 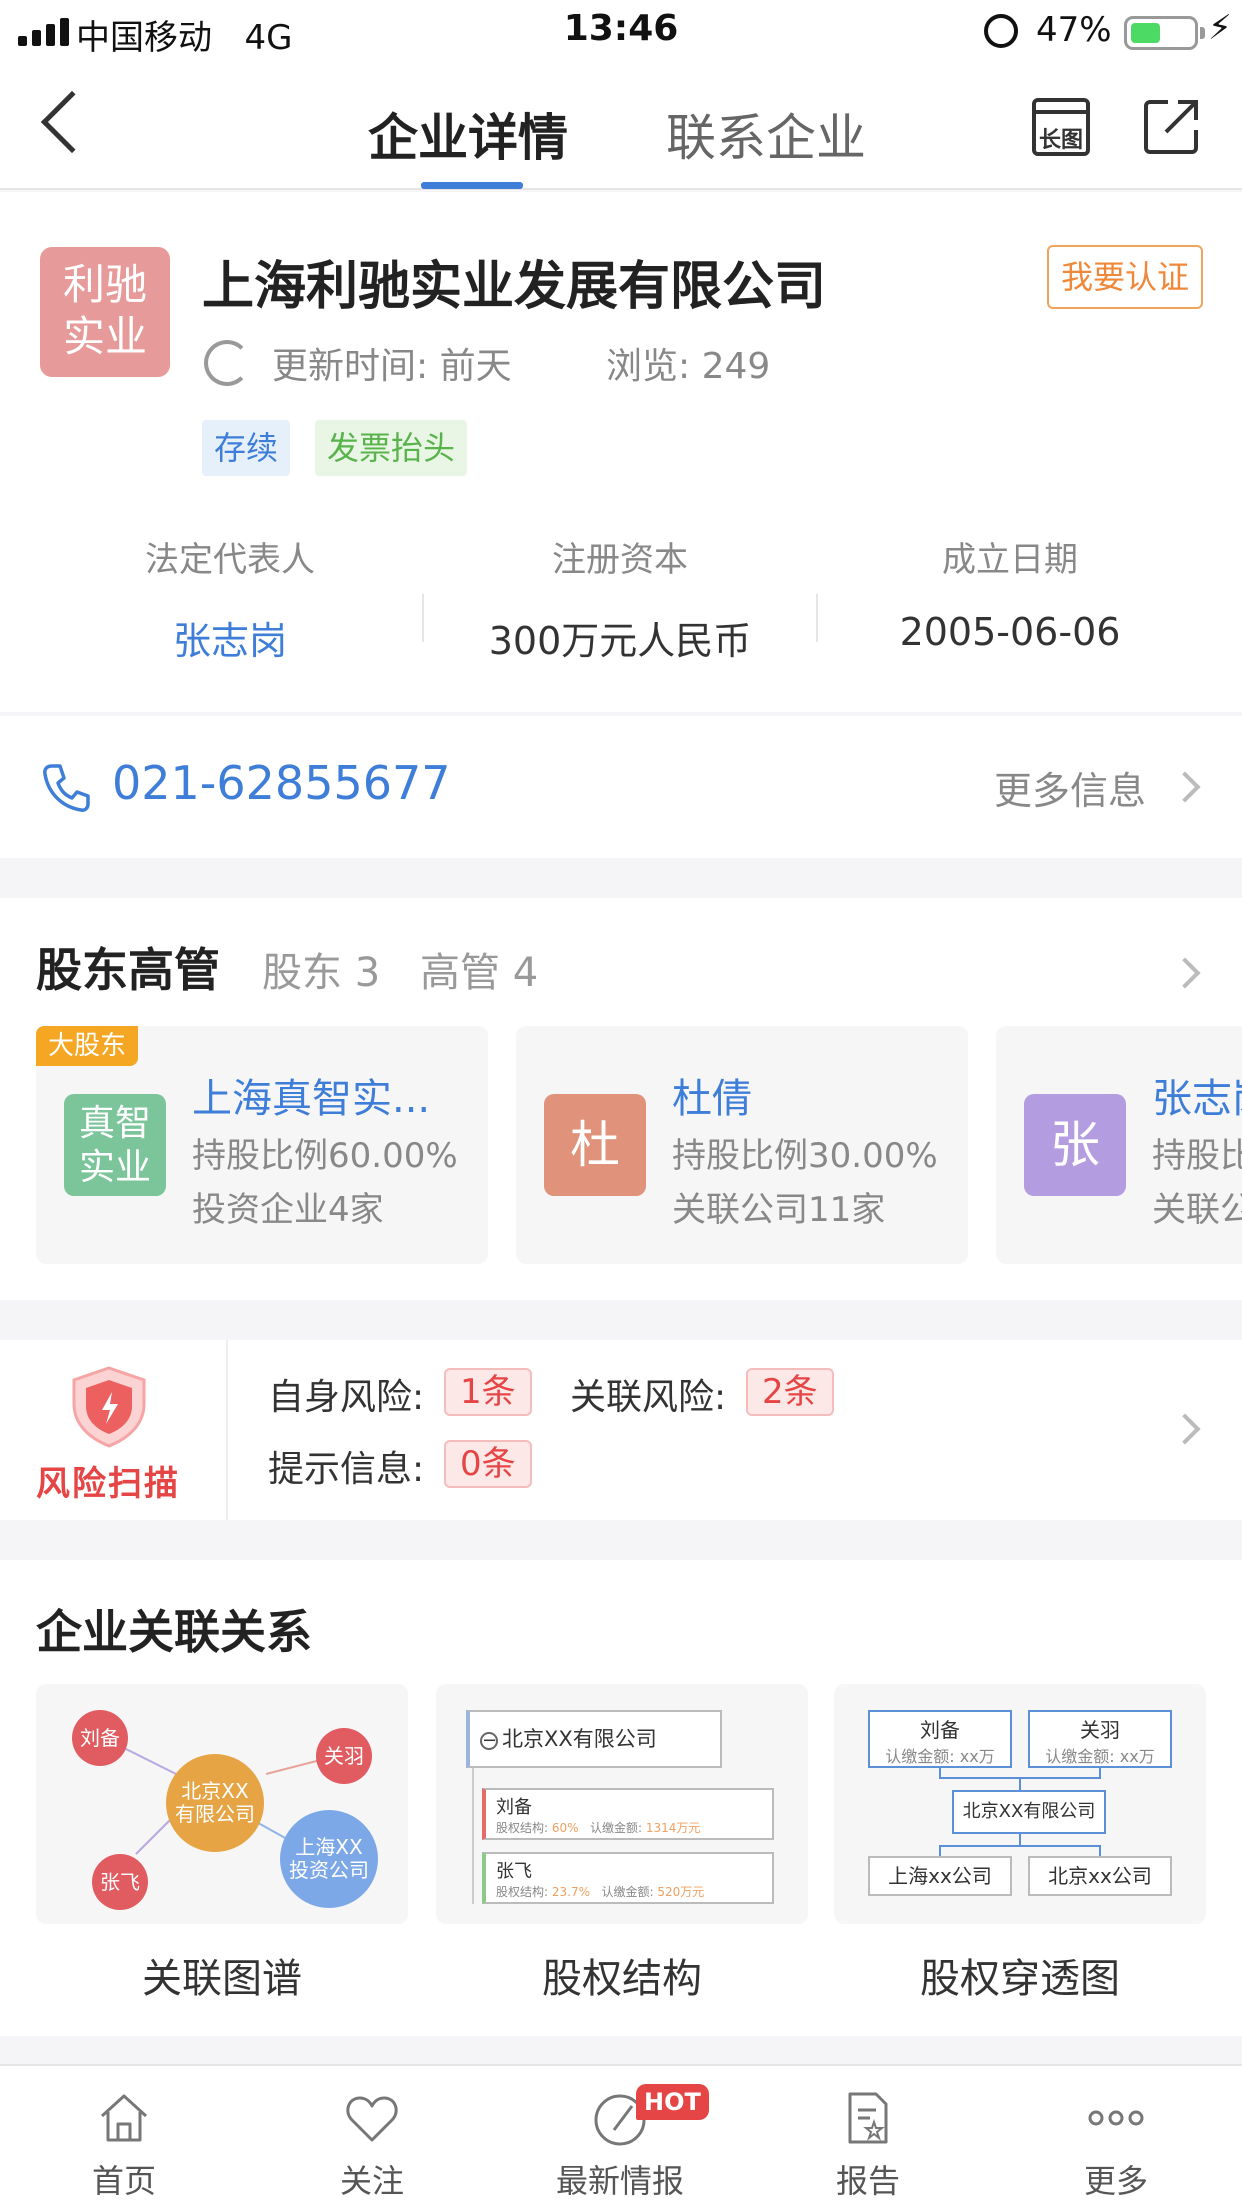 I want to click on avatar-line-1: 杜, so click(x=595, y=1145).